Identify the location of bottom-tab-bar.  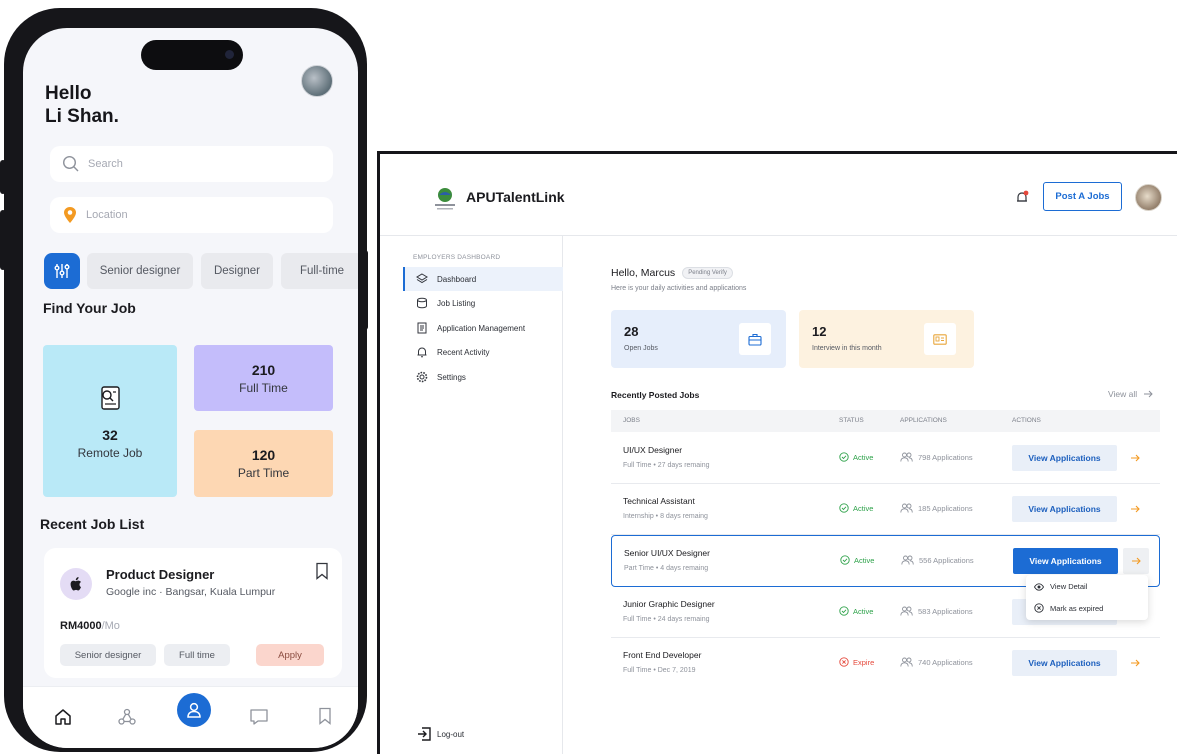
(190, 717).